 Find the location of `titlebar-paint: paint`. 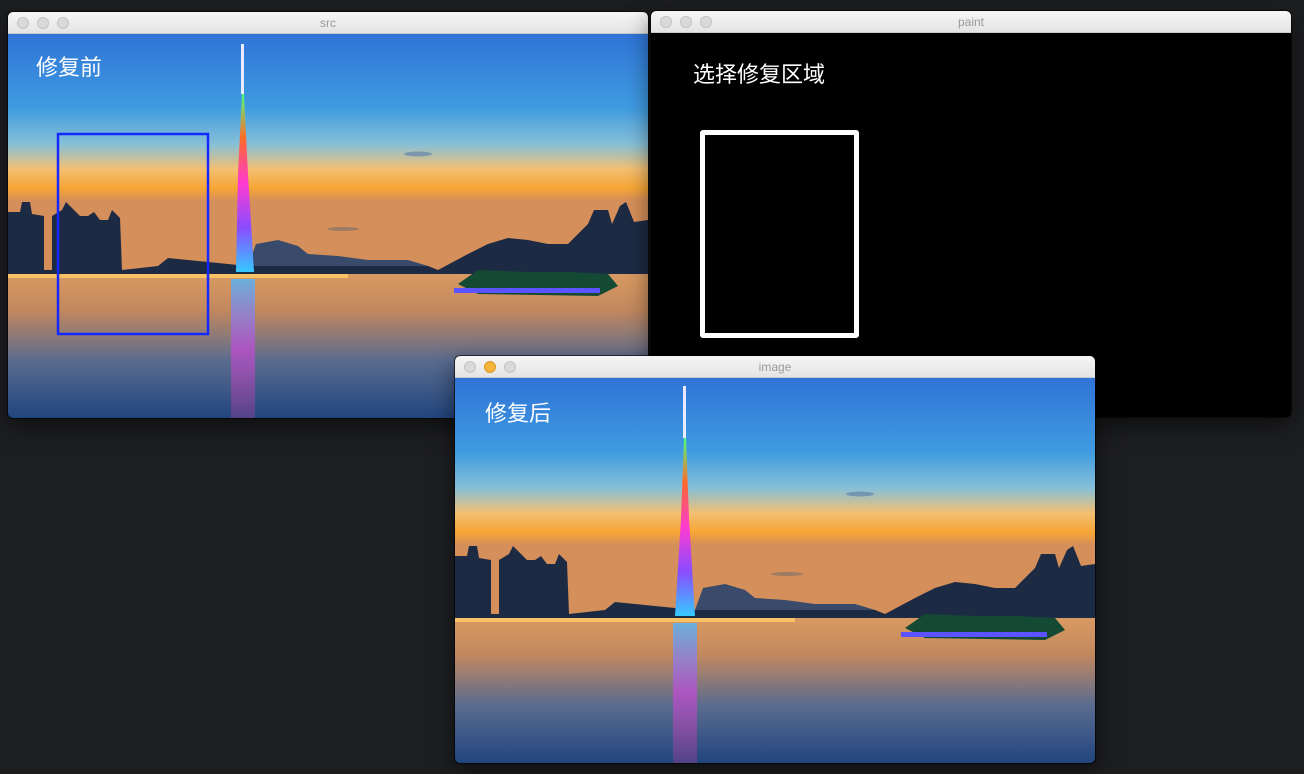

titlebar-paint: paint is located at coordinates (971, 22).